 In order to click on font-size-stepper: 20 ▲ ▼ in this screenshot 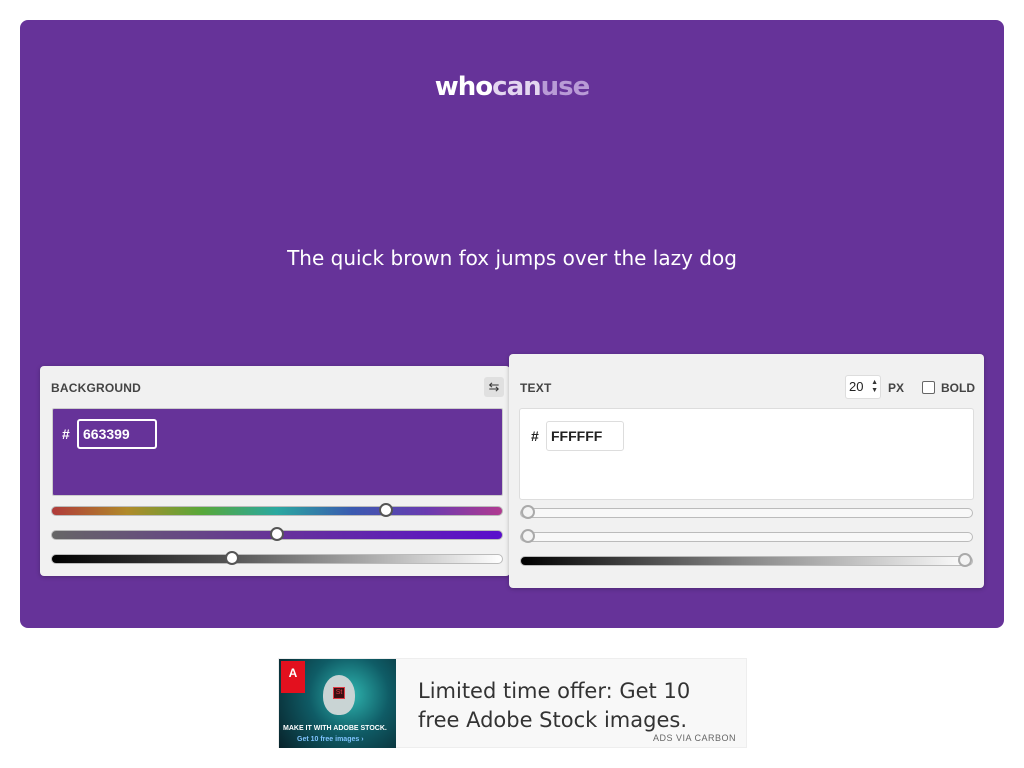, I will do `click(863, 387)`.